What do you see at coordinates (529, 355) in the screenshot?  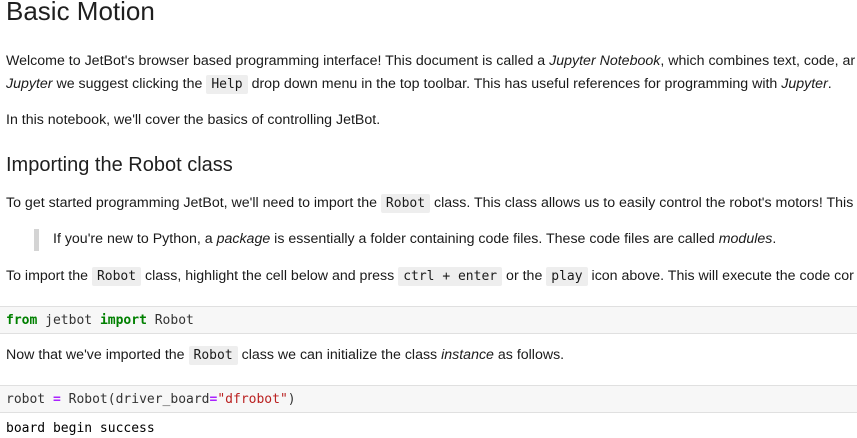 I see `text: as follows.` at bounding box center [529, 355].